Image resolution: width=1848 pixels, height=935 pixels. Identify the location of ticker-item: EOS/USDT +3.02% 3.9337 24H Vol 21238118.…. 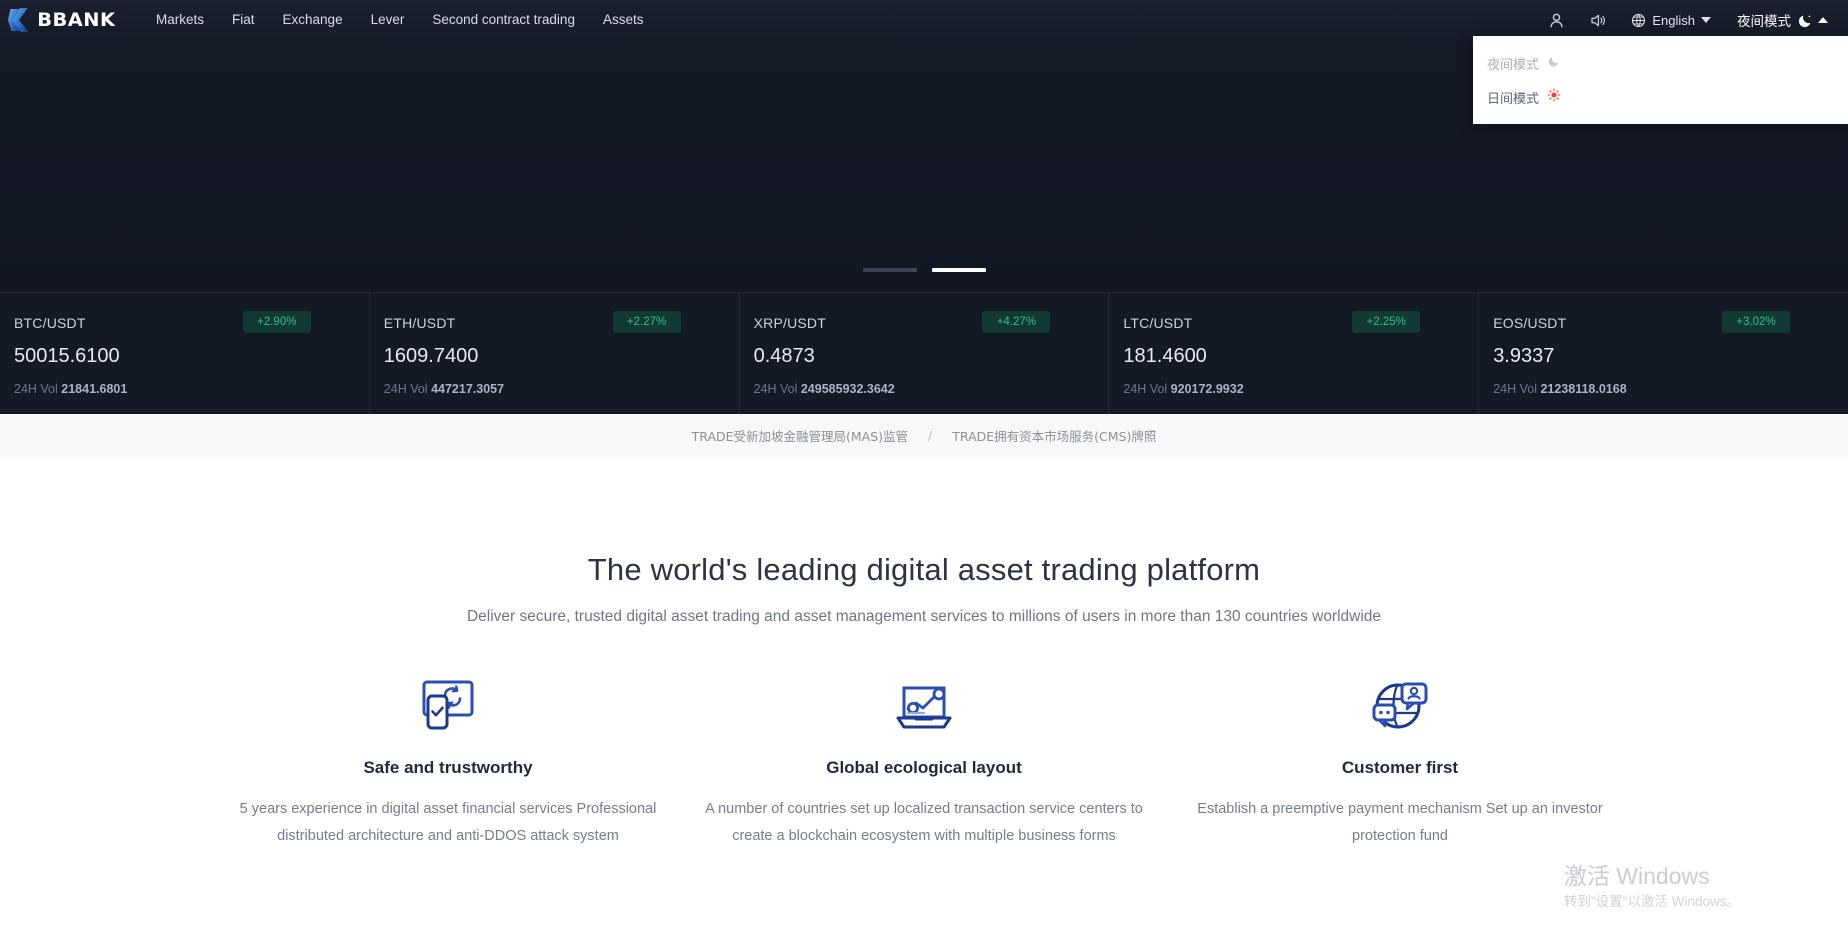
(1663, 353).